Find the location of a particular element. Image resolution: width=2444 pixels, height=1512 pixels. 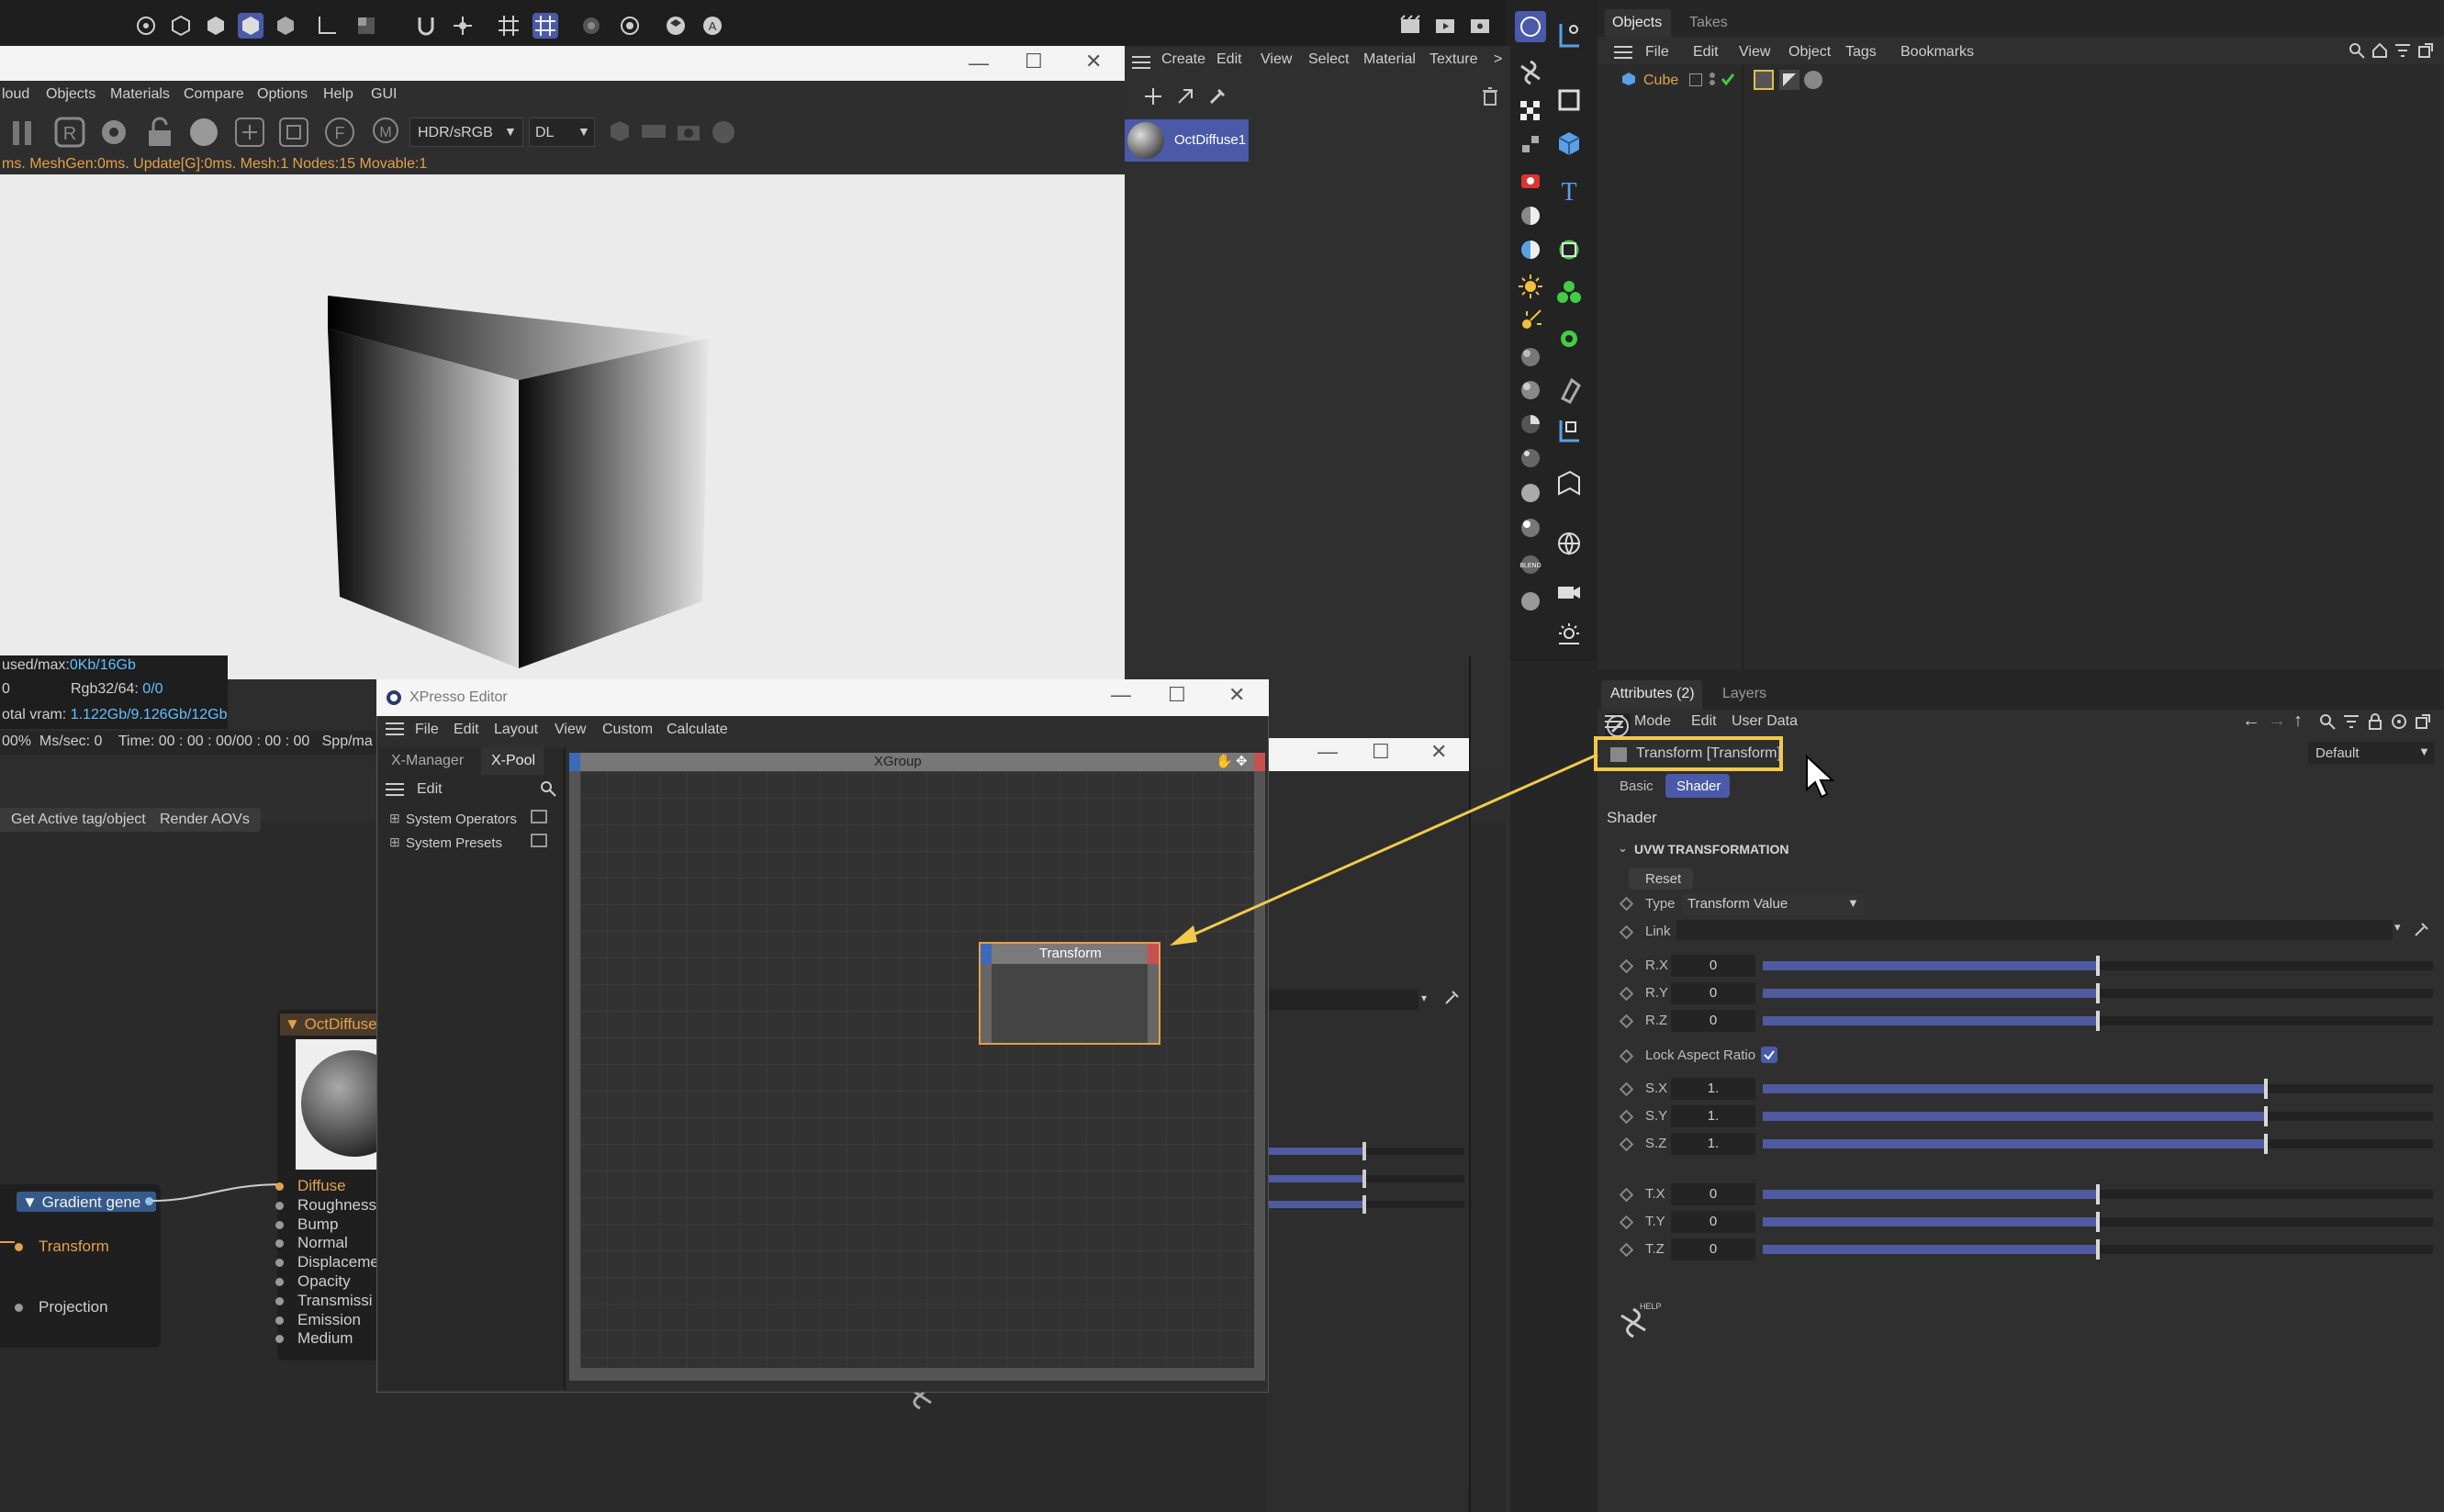

xp-menu-view: View is located at coordinates (571, 730).